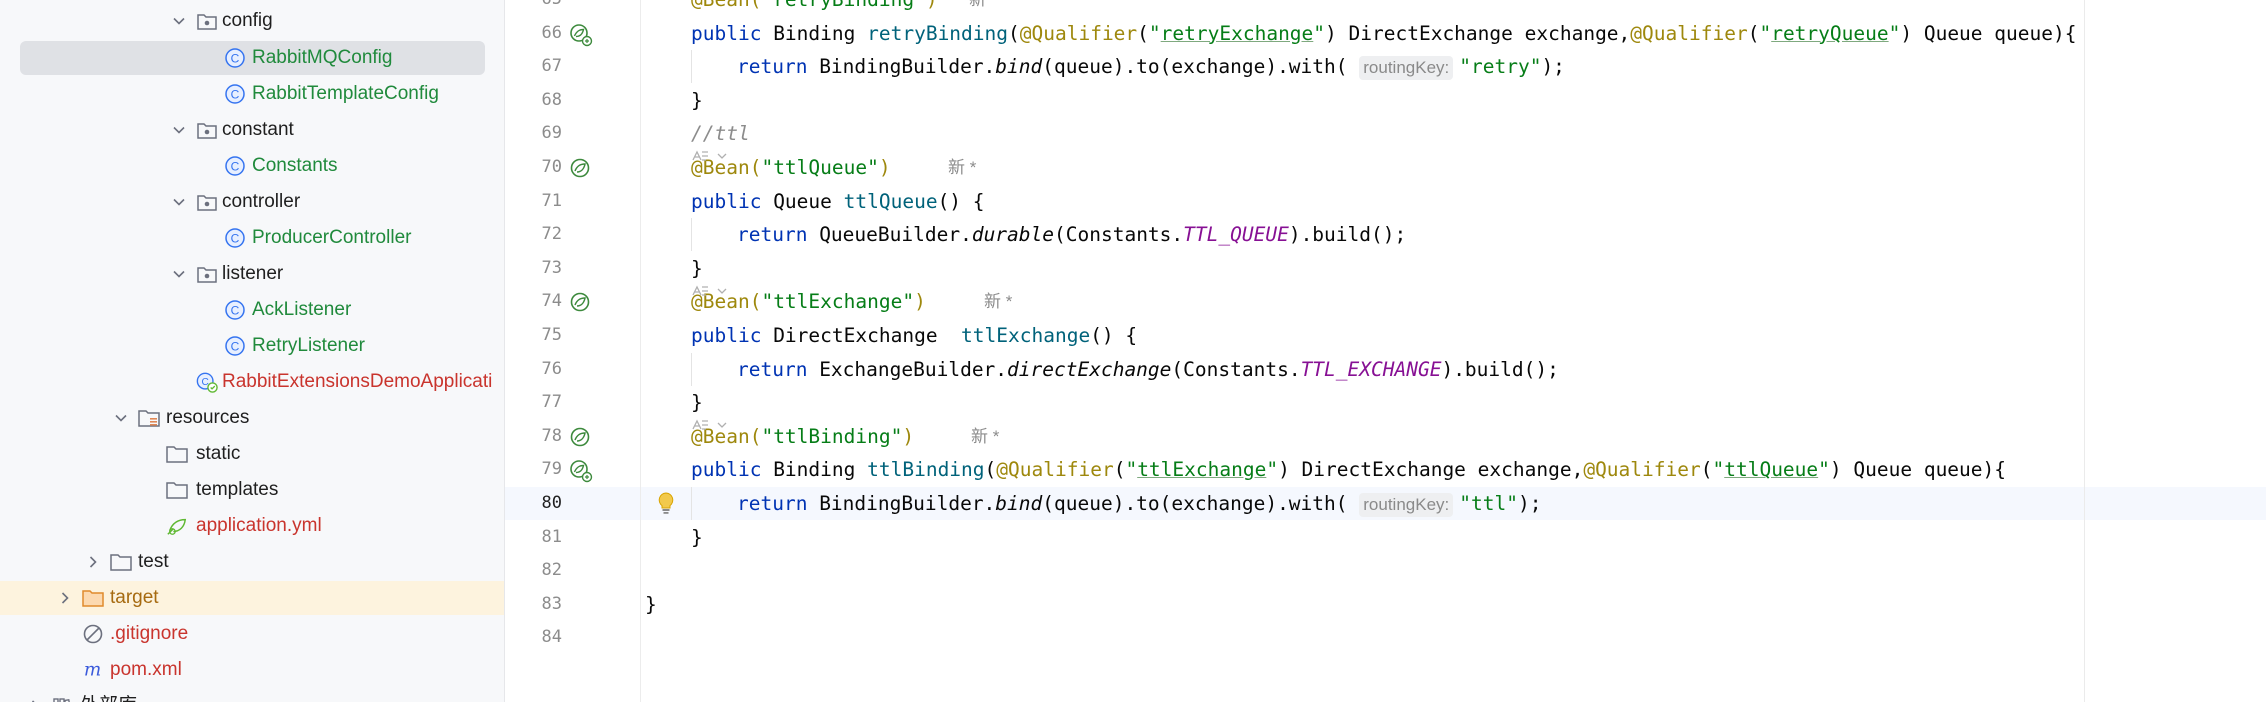 The width and height of the screenshot is (2266, 702). What do you see at coordinates (252, 454) in the screenshot?
I see `tree-item: static` at bounding box center [252, 454].